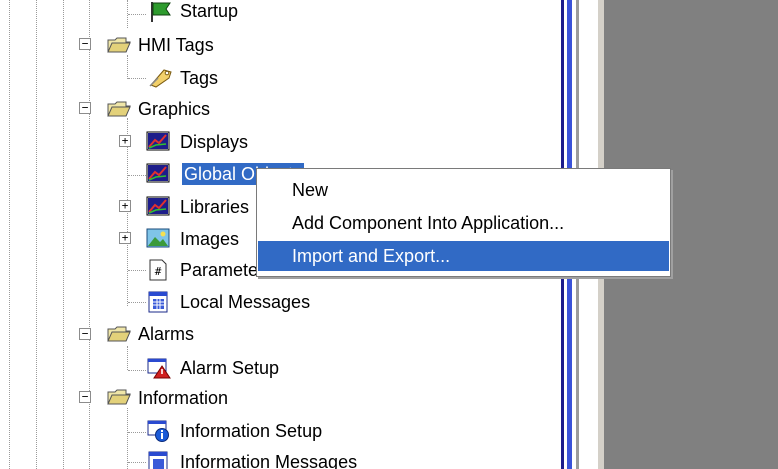 This screenshot has width=778, height=469. What do you see at coordinates (125, 206) in the screenshot?
I see `expand-libraries-toggle: +` at bounding box center [125, 206].